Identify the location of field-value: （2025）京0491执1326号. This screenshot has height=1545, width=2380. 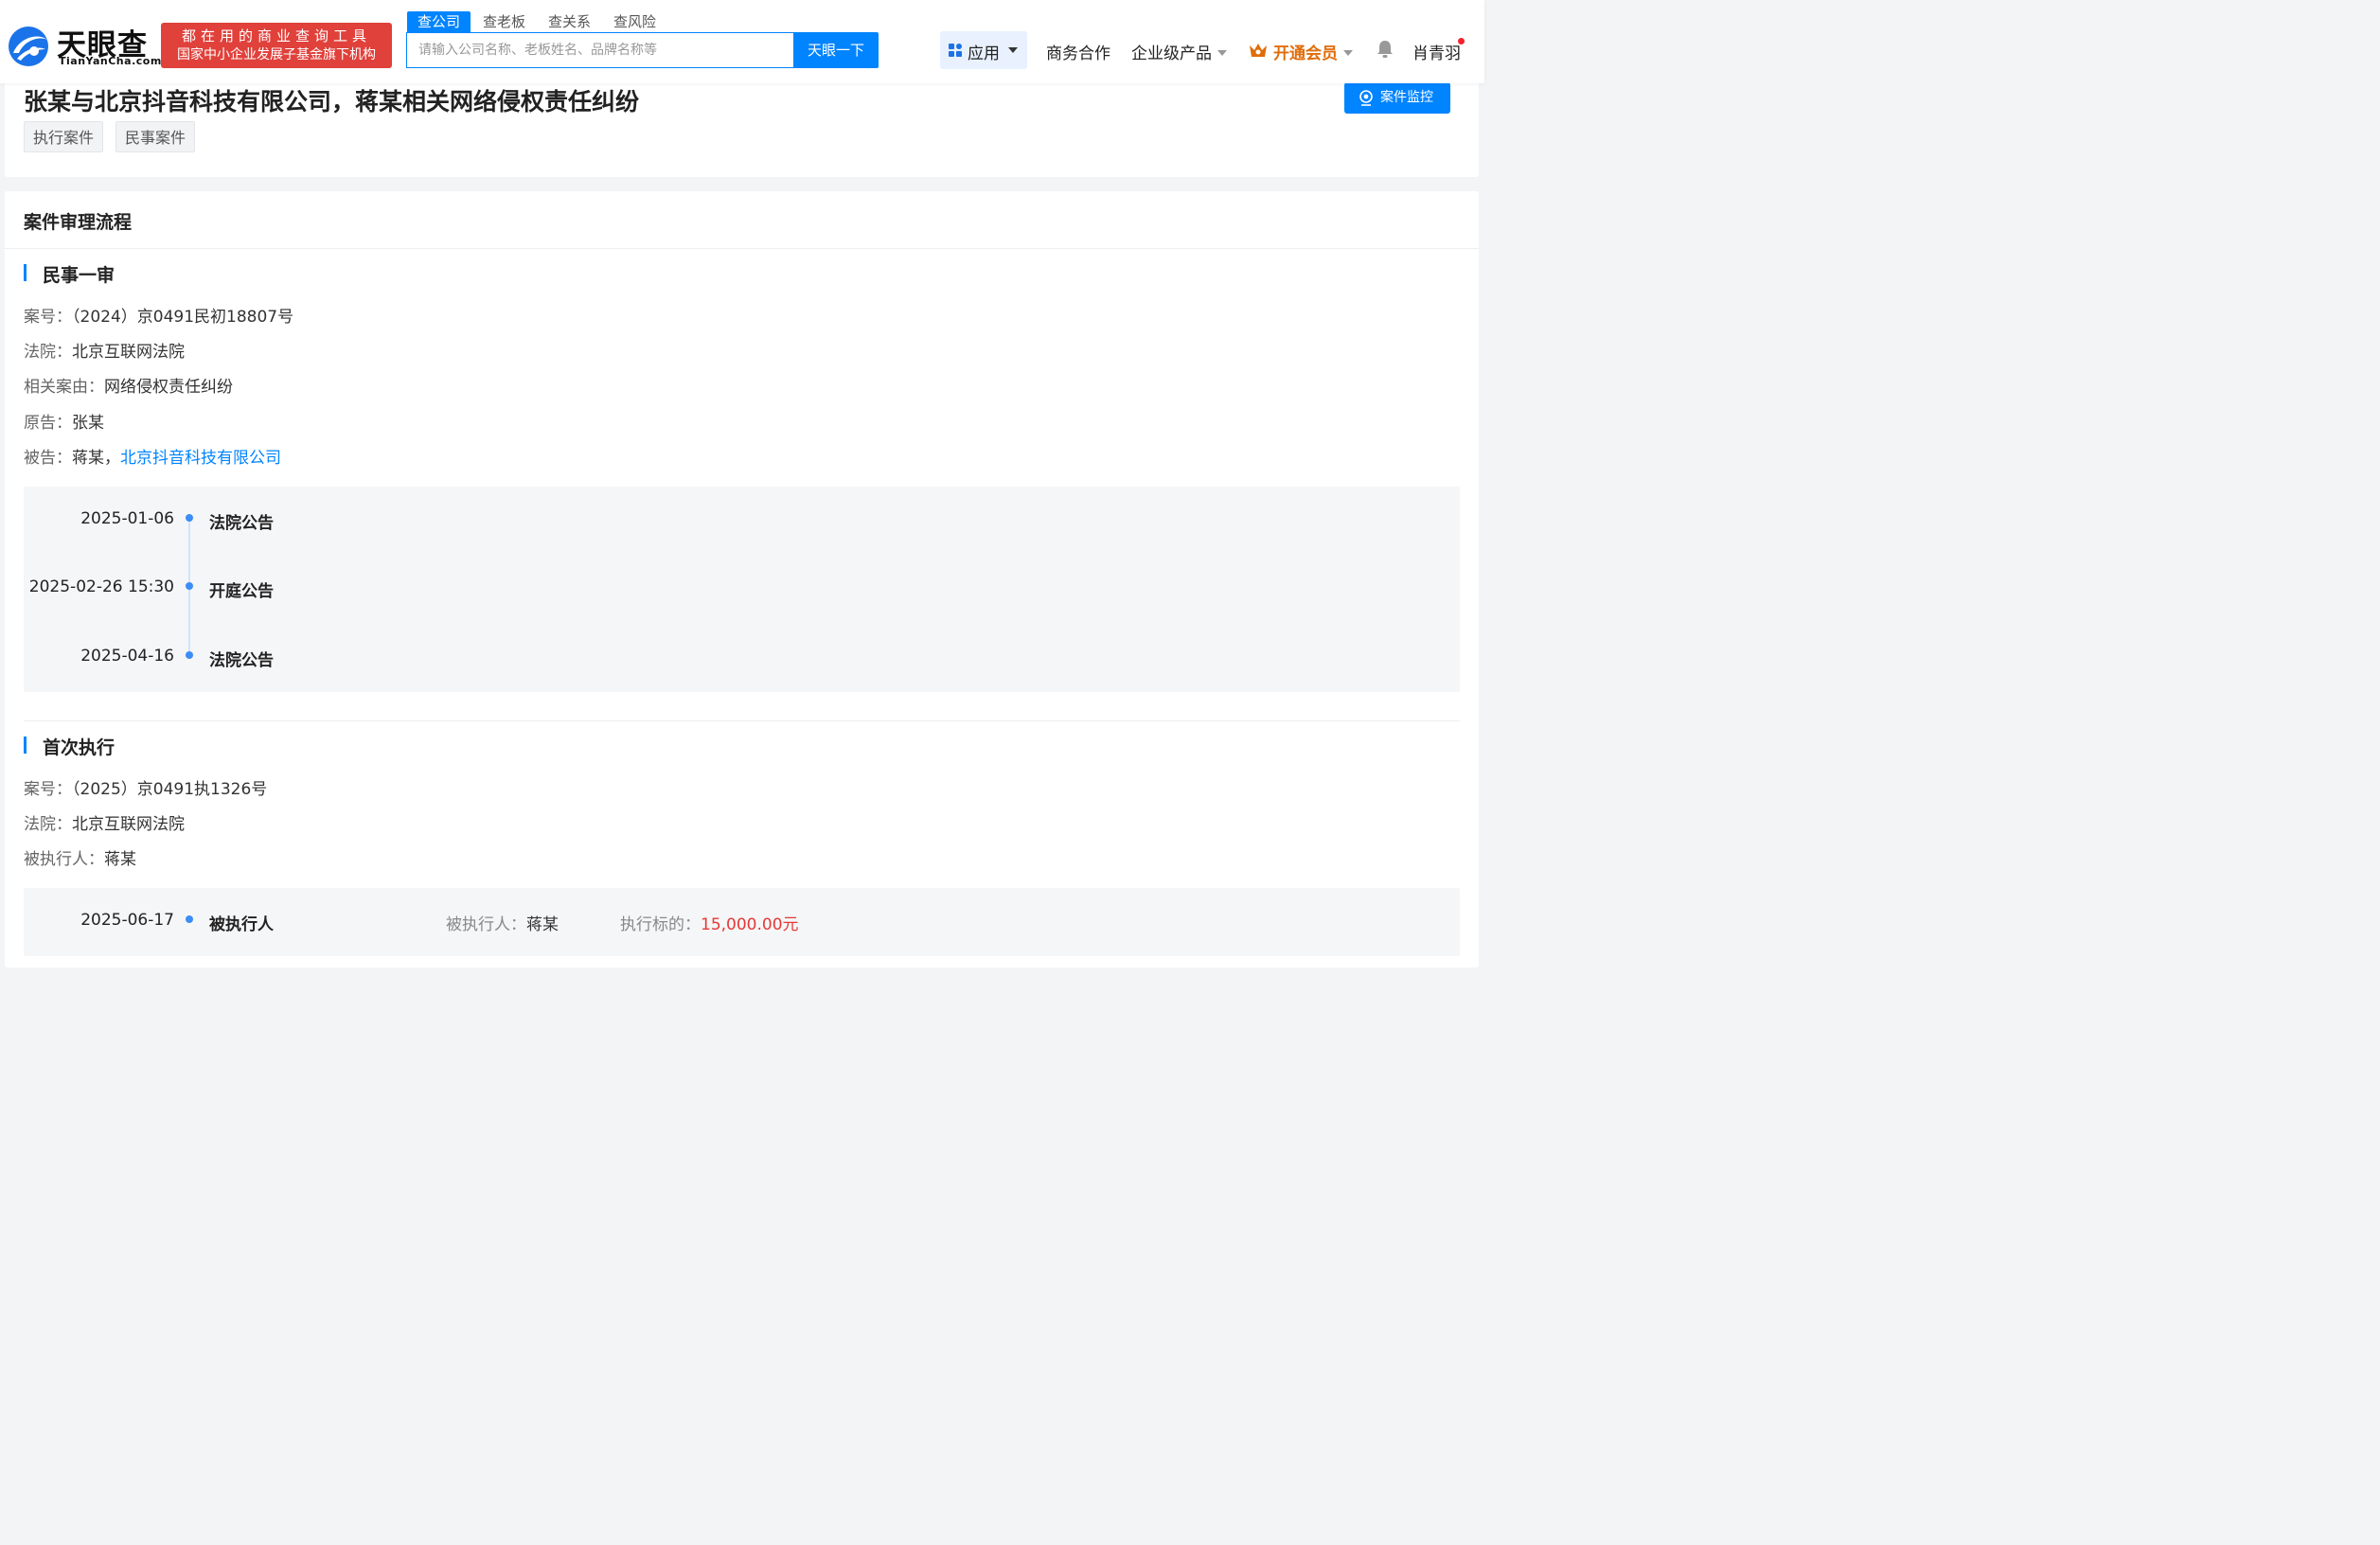
(170, 790).